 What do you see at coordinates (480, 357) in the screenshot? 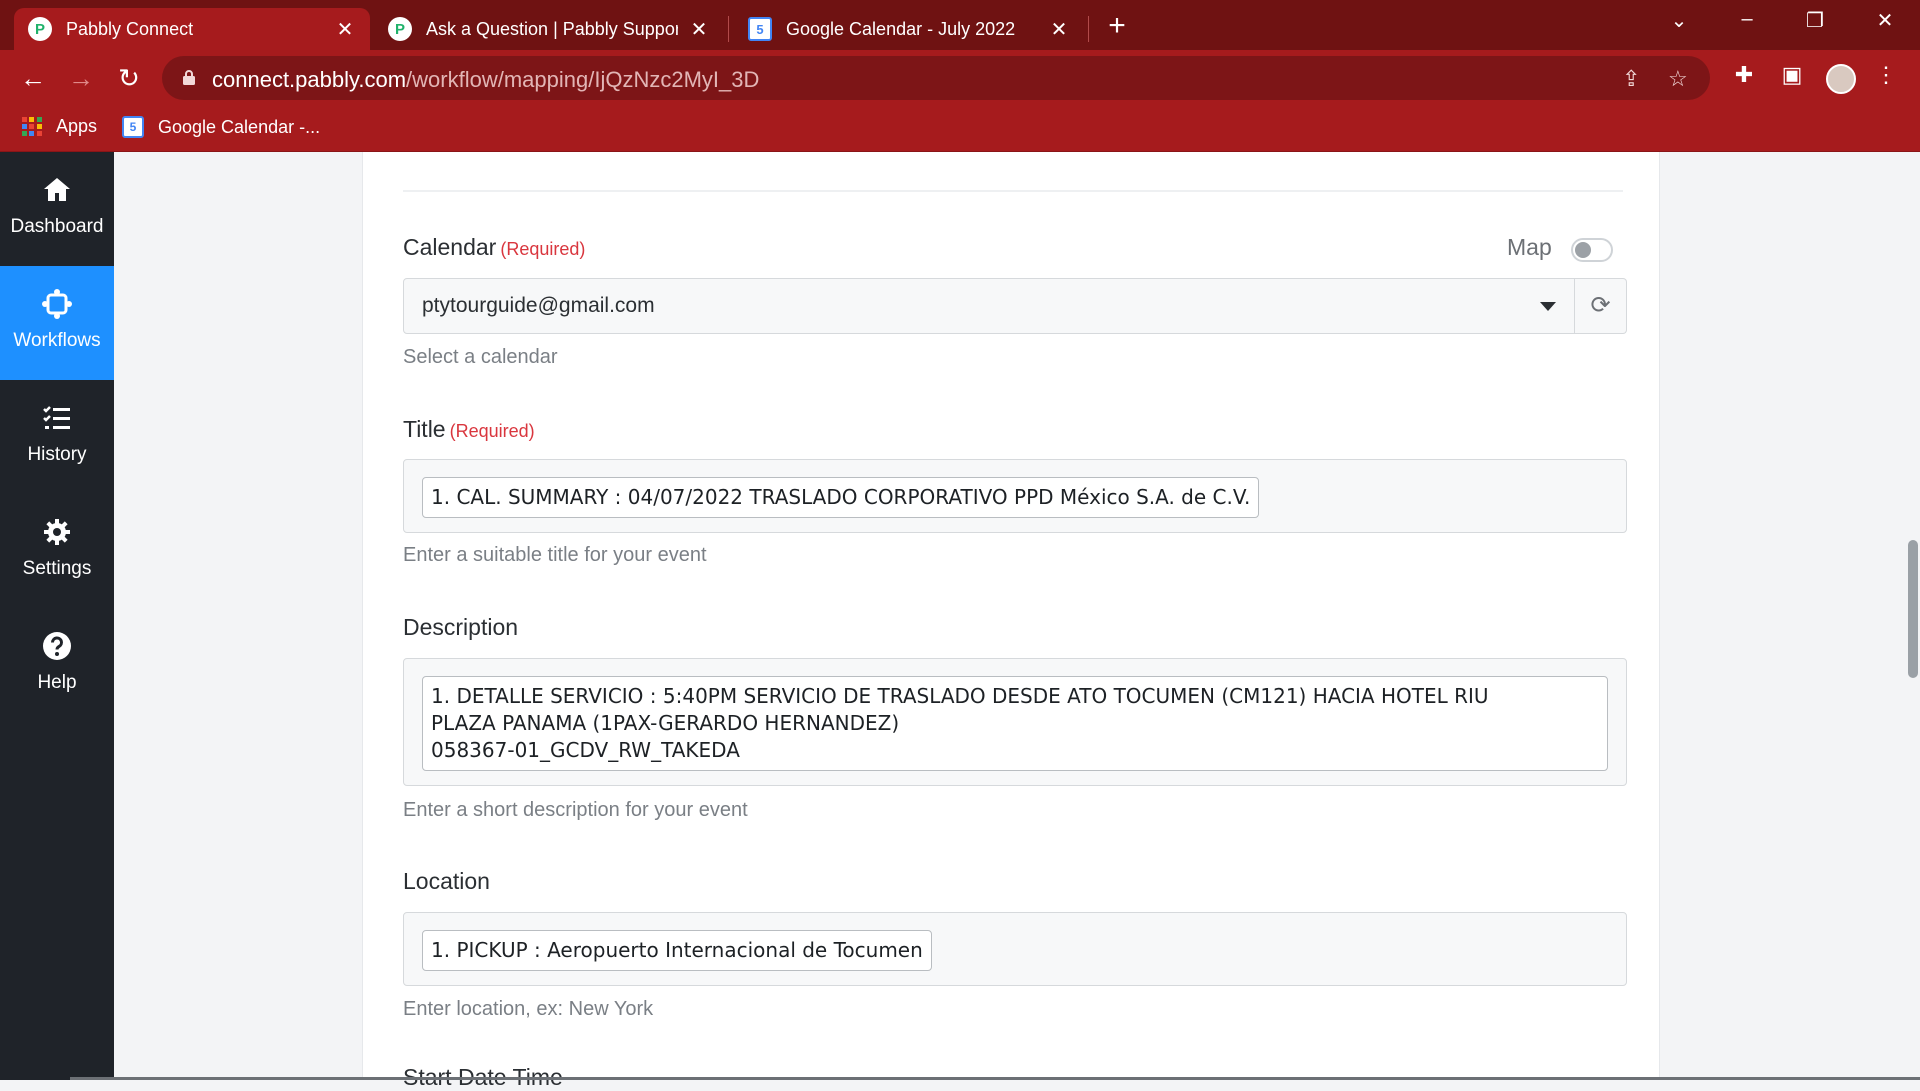
I see `calendar-hint: Select a calendar` at bounding box center [480, 357].